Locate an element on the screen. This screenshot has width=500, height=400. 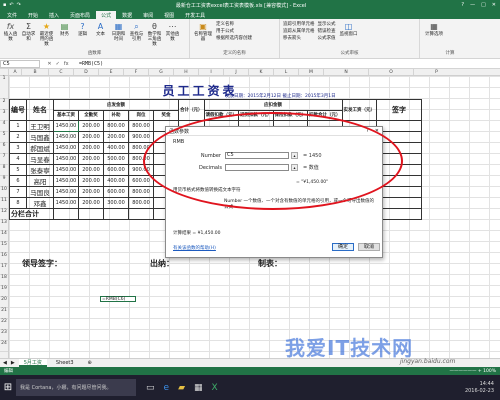
column-header: F is located at coordinates (136, 72).